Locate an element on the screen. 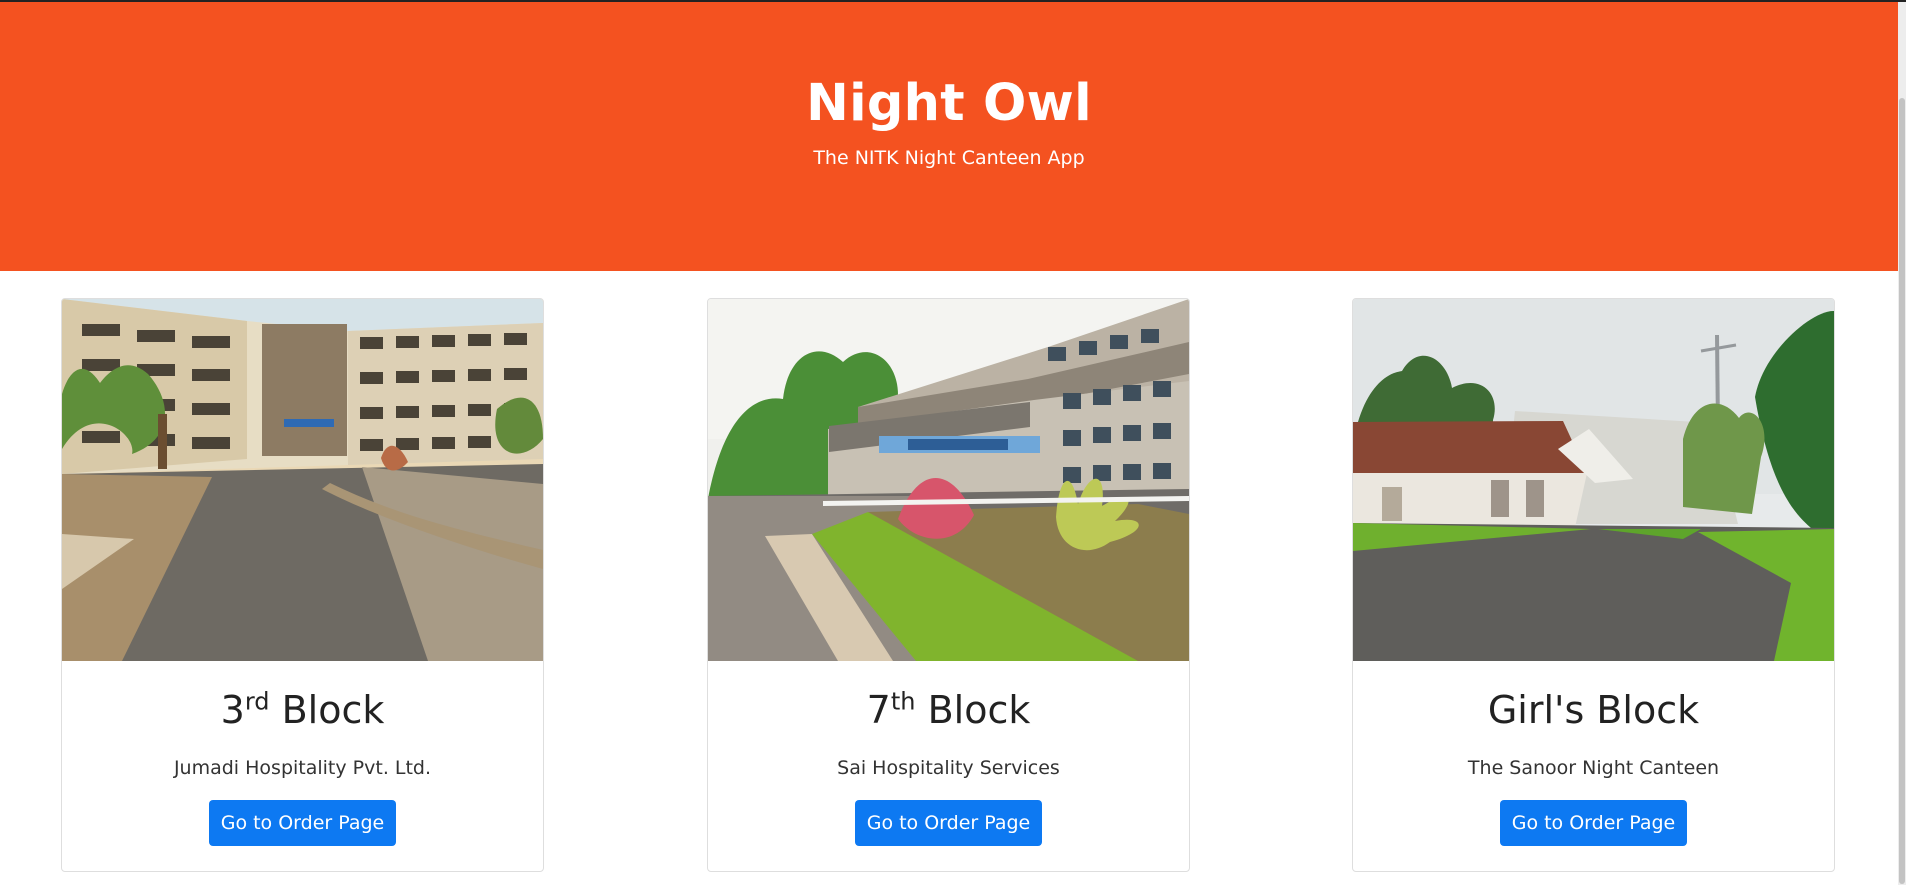 This screenshot has width=1906, height=885. block-title: 3rd Block is located at coordinates (302, 710).